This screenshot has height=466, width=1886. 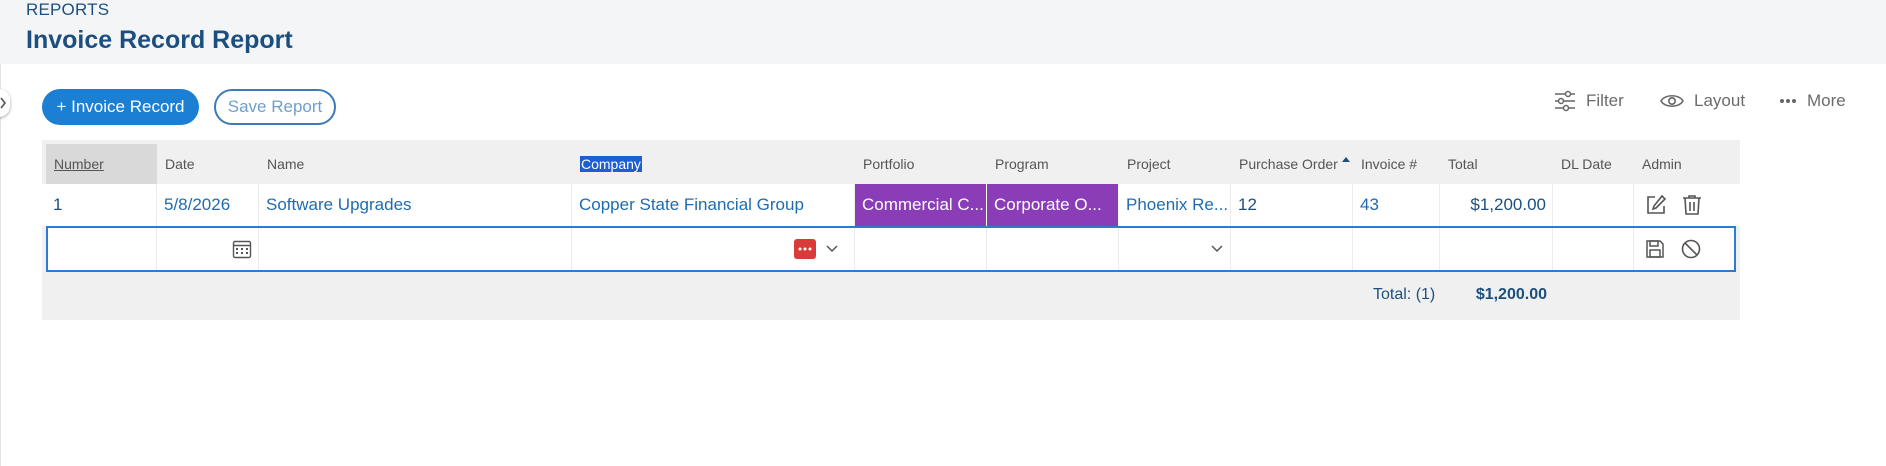 I want to click on column-header-name: Name, so click(x=415, y=164).